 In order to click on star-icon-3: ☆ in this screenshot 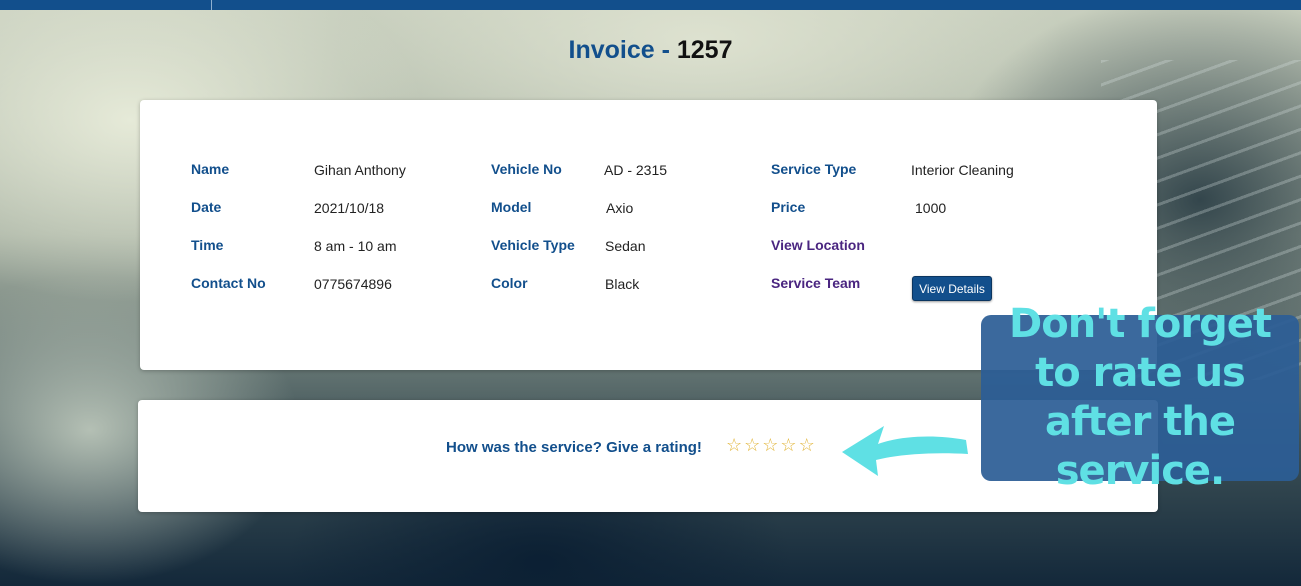, I will do `click(770, 445)`.